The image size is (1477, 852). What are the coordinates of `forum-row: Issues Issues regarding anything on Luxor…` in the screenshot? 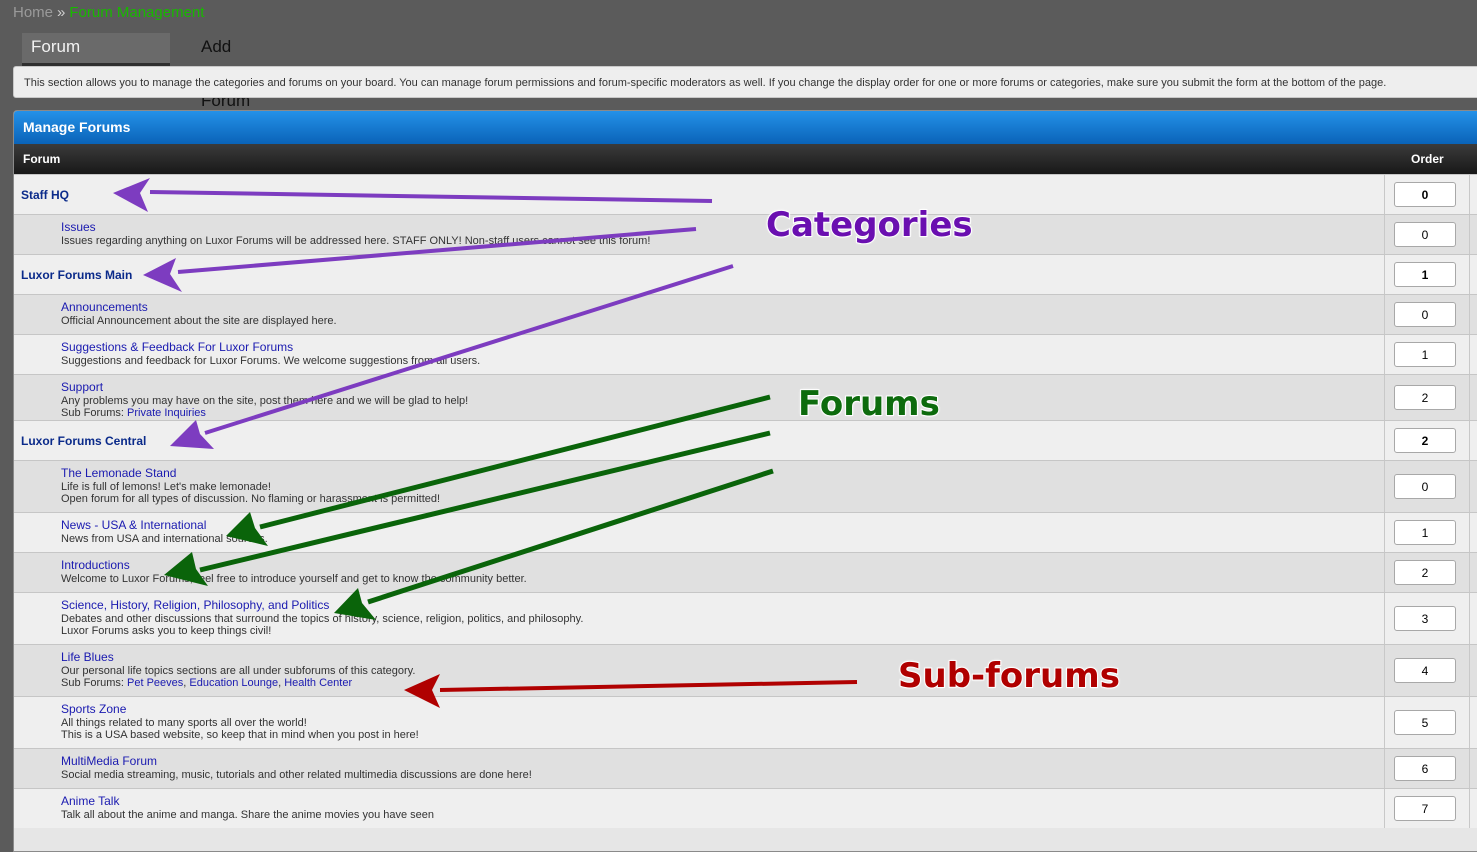 It's located at (745, 234).